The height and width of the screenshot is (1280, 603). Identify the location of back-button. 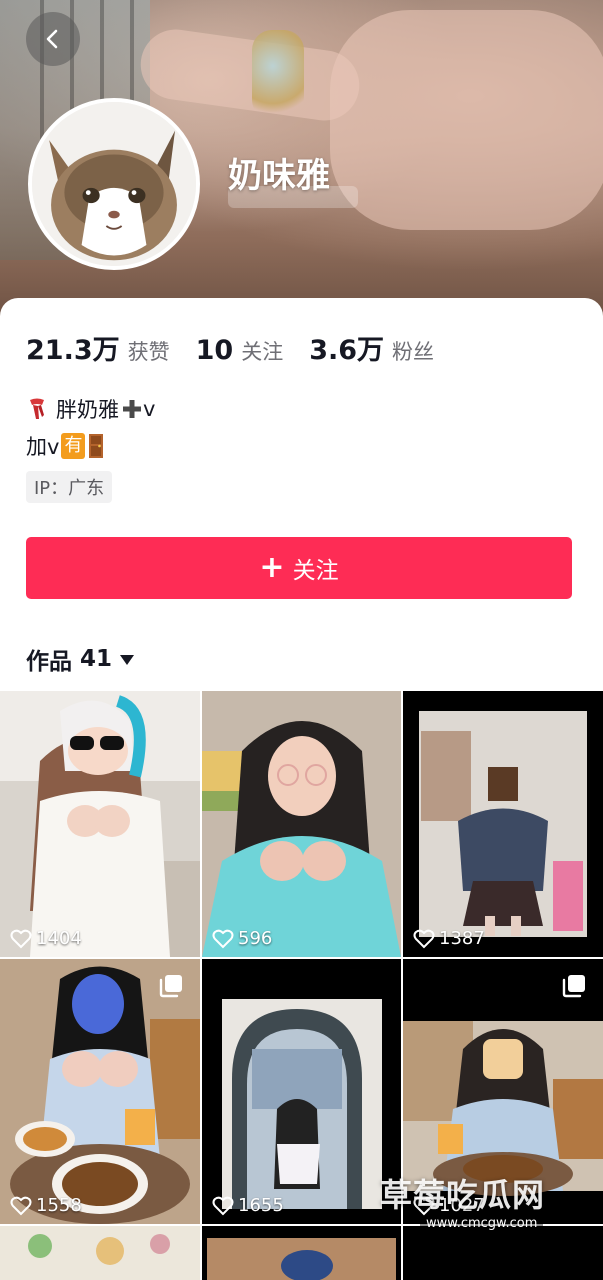
(53, 39).